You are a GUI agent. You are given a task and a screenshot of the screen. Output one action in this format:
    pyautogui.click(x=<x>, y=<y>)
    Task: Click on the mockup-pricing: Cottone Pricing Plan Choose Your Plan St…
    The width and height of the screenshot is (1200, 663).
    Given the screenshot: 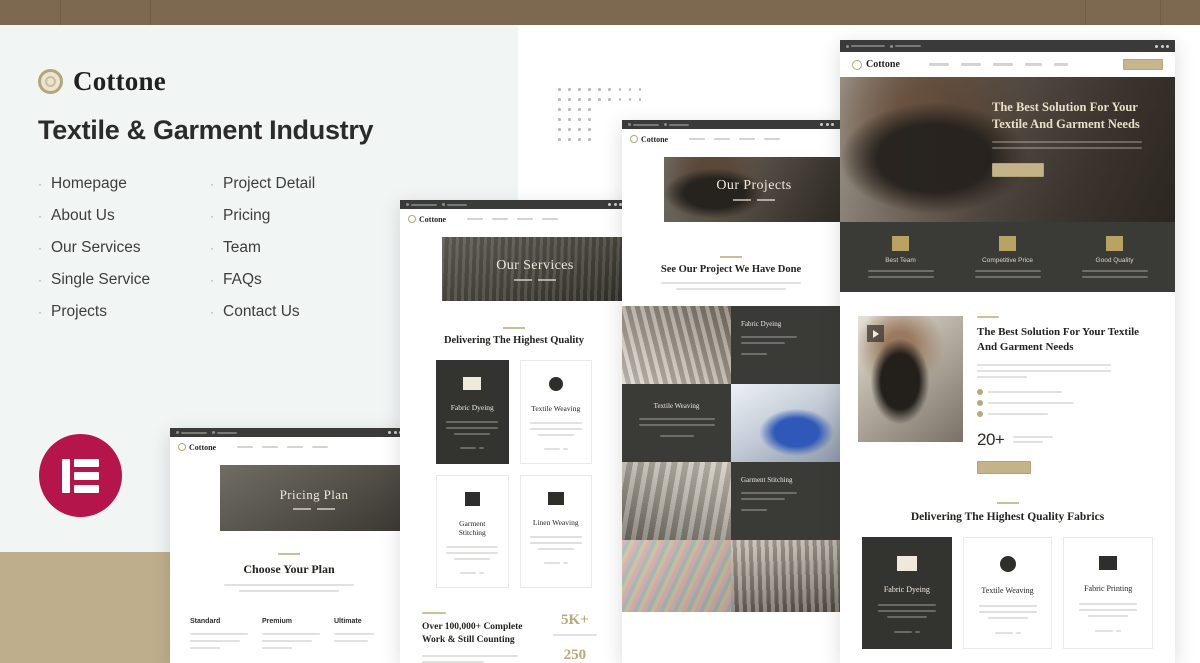 What is the action you would take?
    pyautogui.click(x=289, y=545)
    